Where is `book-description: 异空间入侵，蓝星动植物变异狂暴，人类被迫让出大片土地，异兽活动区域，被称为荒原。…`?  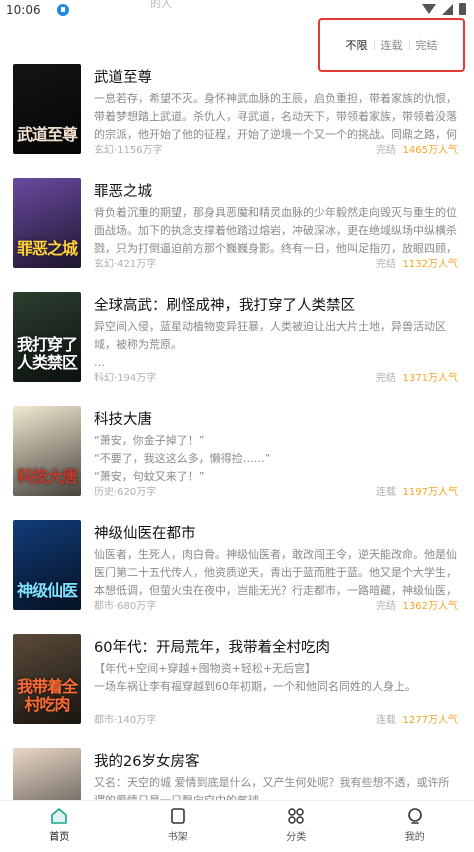
book-description: 异空间入侵，蓝星动植物变异狂暴，人类被迫让出大片土地，异兽活动区域，被称为荒原。… is located at coordinates (276, 345).